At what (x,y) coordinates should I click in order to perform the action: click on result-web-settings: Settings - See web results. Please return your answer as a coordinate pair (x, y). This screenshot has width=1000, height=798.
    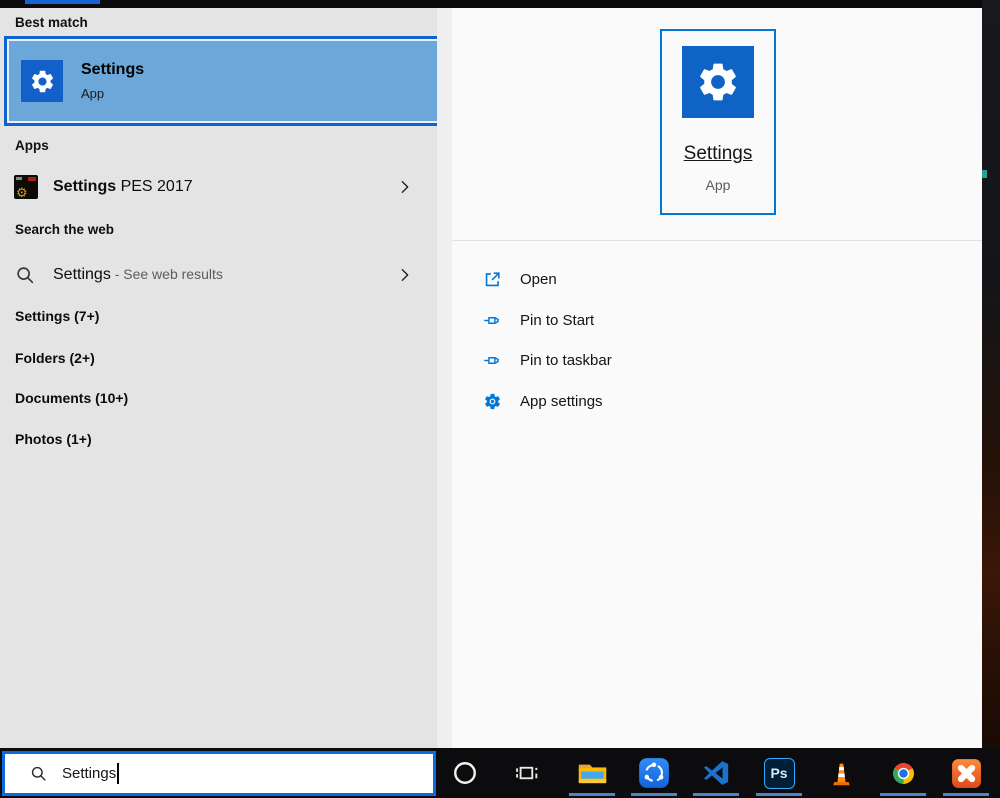
    Looking at the image, I should click on (218, 275).